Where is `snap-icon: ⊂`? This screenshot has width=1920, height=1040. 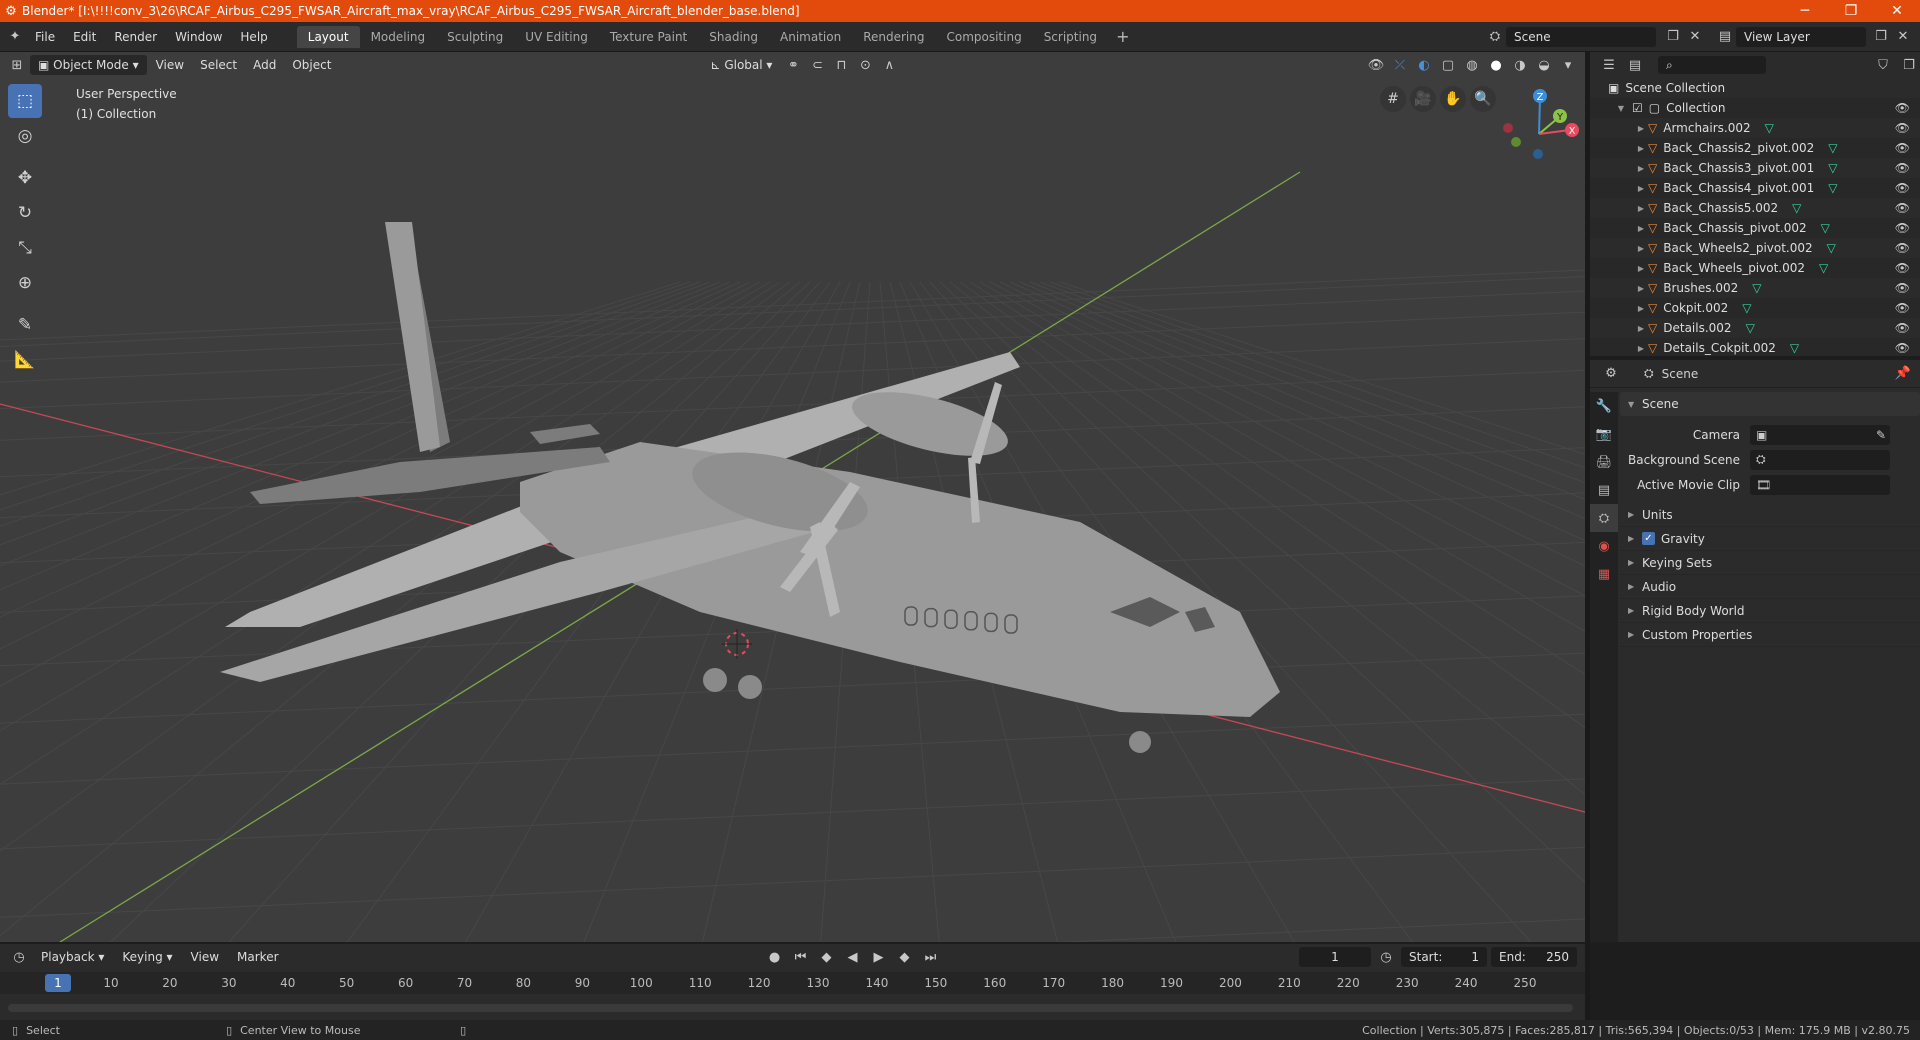 snap-icon: ⊂ is located at coordinates (817, 65).